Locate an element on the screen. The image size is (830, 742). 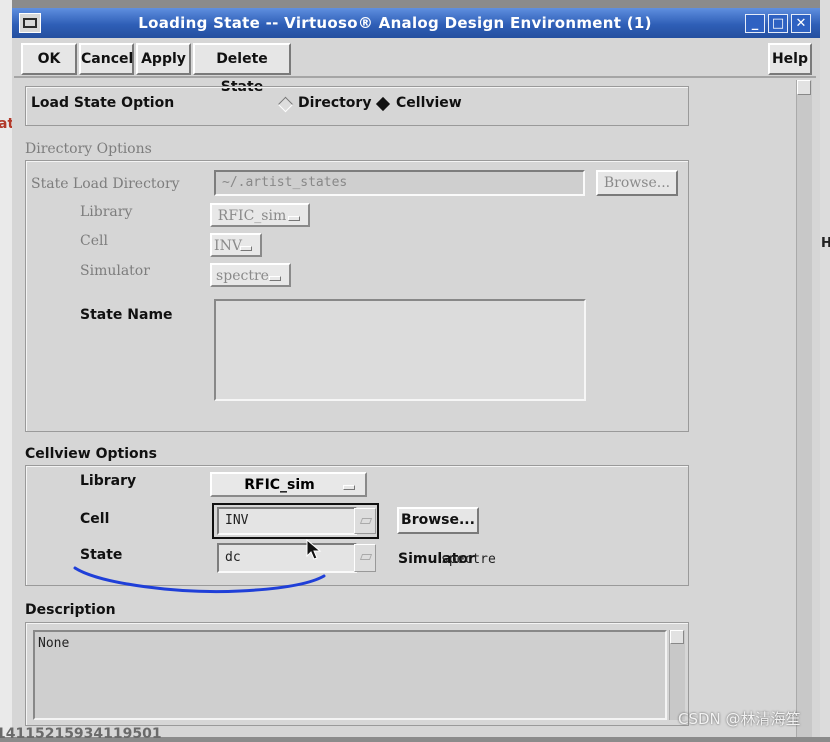
help-button: Help is located at coordinates (790, 59).